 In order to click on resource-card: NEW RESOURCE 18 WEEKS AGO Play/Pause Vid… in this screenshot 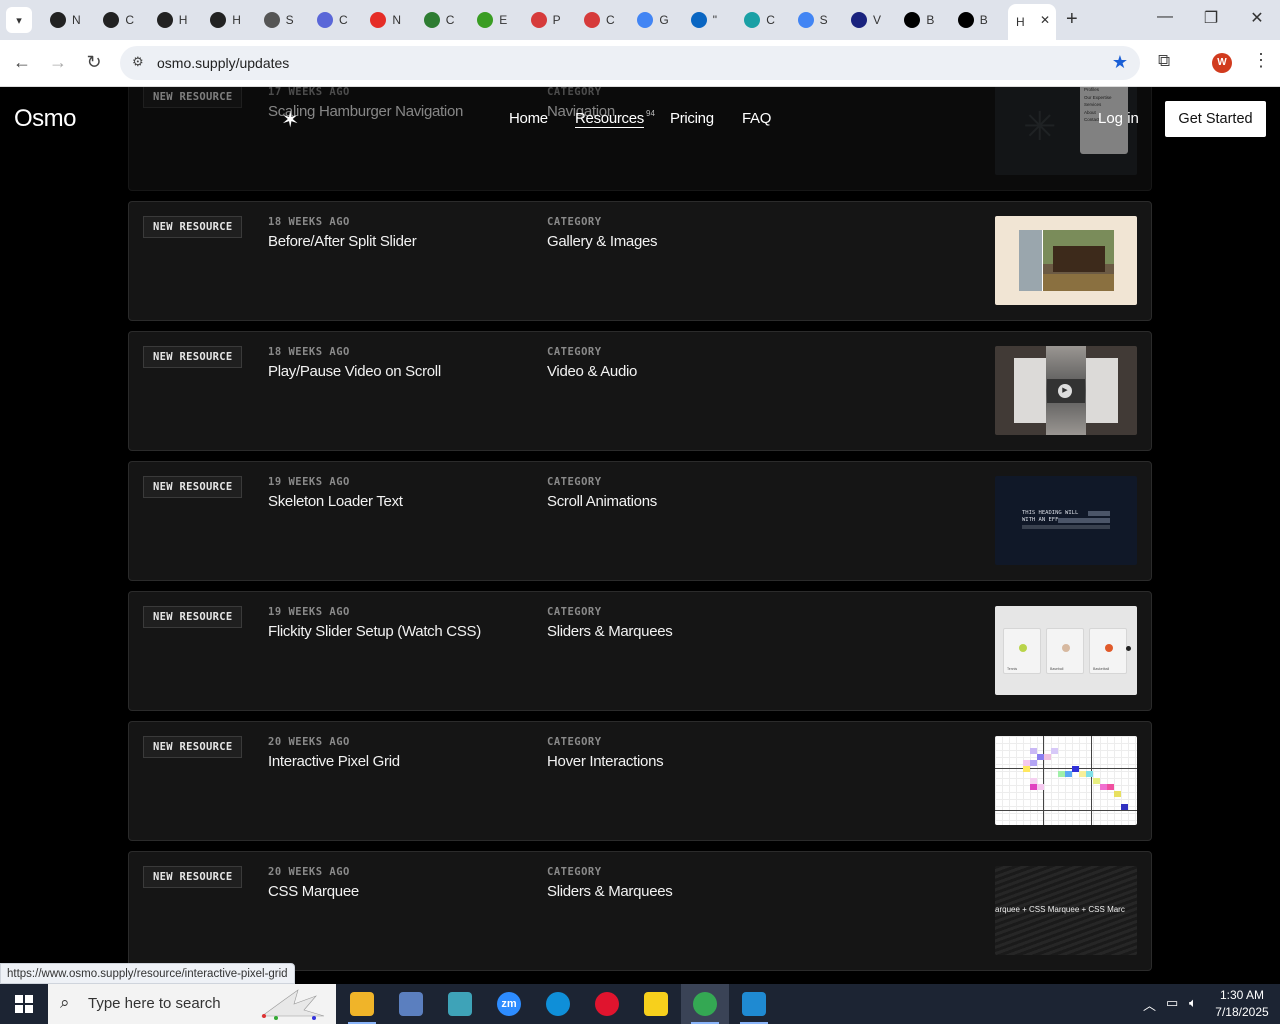, I will do `click(640, 391)`.